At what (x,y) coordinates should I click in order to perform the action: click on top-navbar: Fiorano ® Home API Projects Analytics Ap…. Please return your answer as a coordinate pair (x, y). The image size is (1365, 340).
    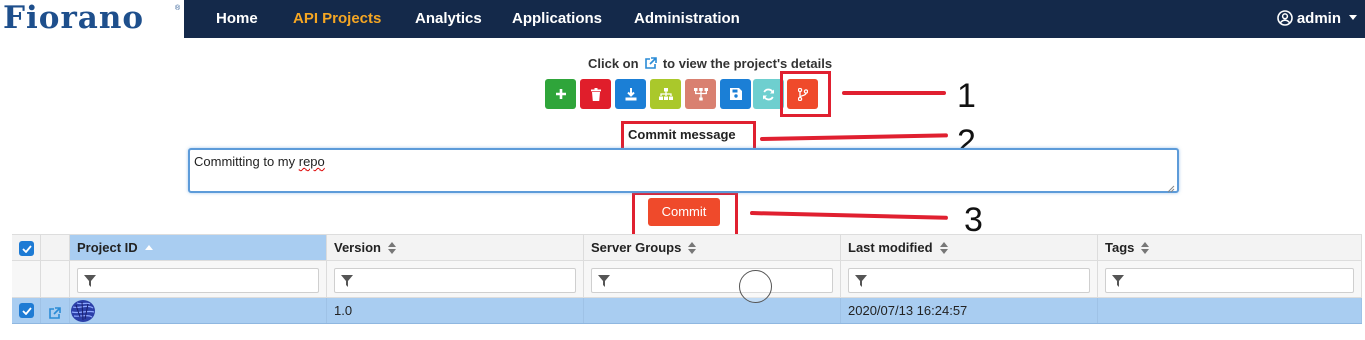
    Looking at the image, I should click on (682, 19).